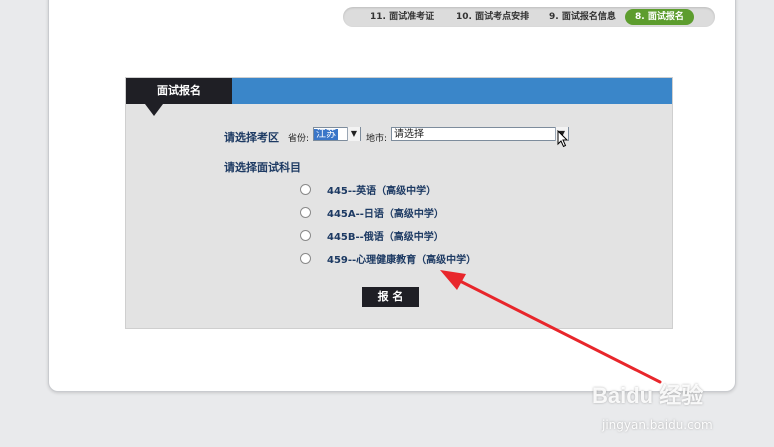  Describe the element at coordinates (648, 395) in the screenshot. I see `baidu-logo: Baidu 经验` at that location.